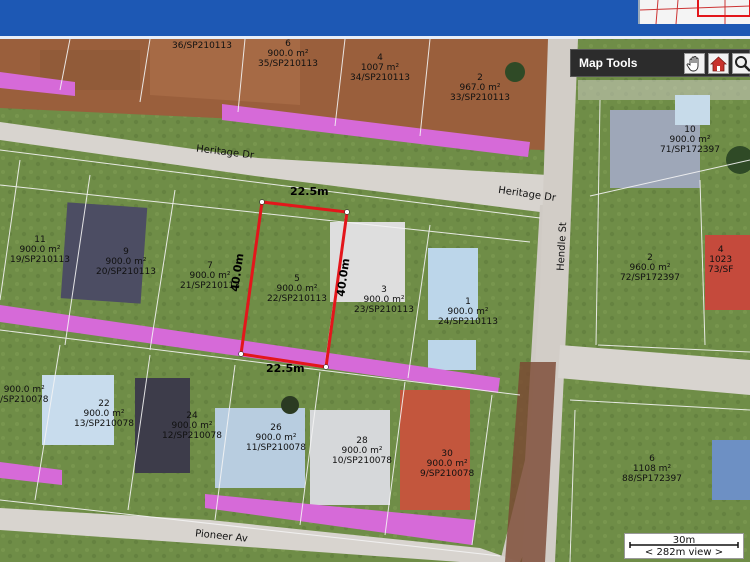 The width and height of the screenshot is (750, 562). What do you see at coordinates (684, 546) in the screenshot?
I see `scale-bar: 30m < 282m view >` at bounding box center [684, 546].